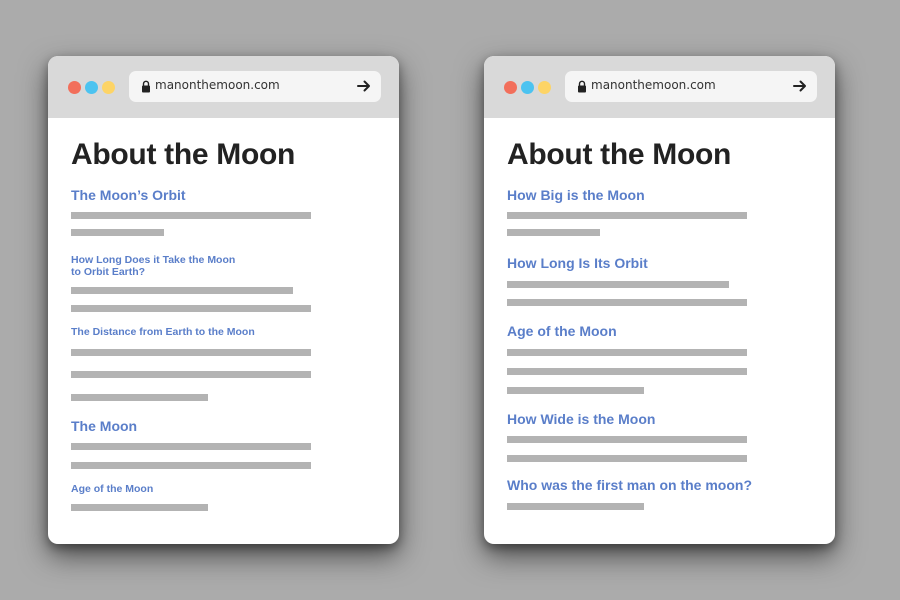 This screenshot has width=900, height=600. What do you see at coordinates (581, 419) in the screenshot?
I see `section-heading: How Wide is the Moon` at bounding box center [581, 419].